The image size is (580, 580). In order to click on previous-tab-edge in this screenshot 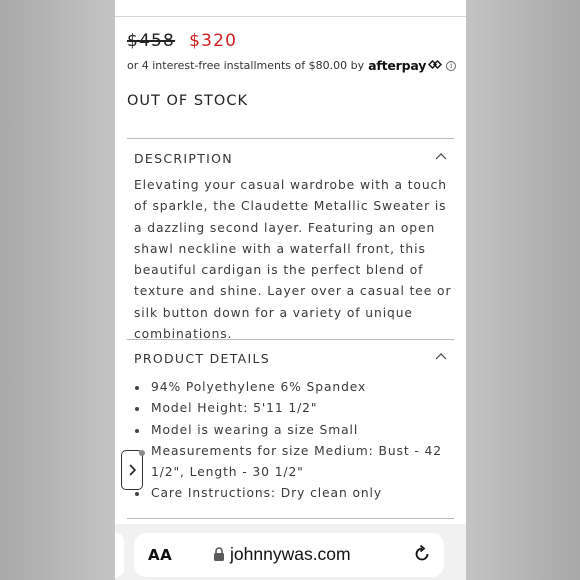, I will do `click(119, 555)`.